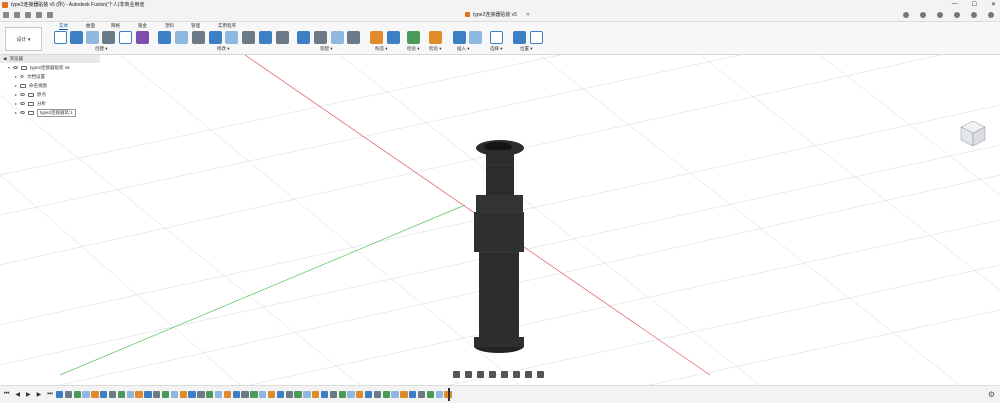  Describe the element at coordinates (39, 394) in the screenshot. I see `timeline-next-button: ▶` at that location.